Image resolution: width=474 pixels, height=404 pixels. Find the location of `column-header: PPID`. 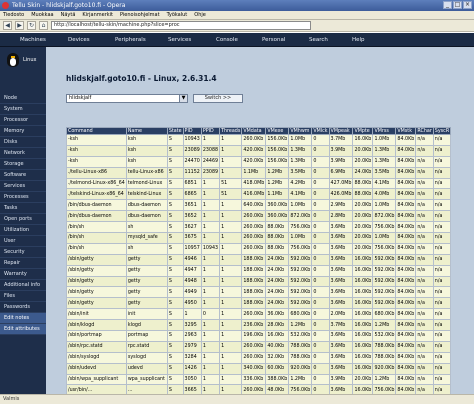

column-header: PPID is located at coordinates (210, 131).